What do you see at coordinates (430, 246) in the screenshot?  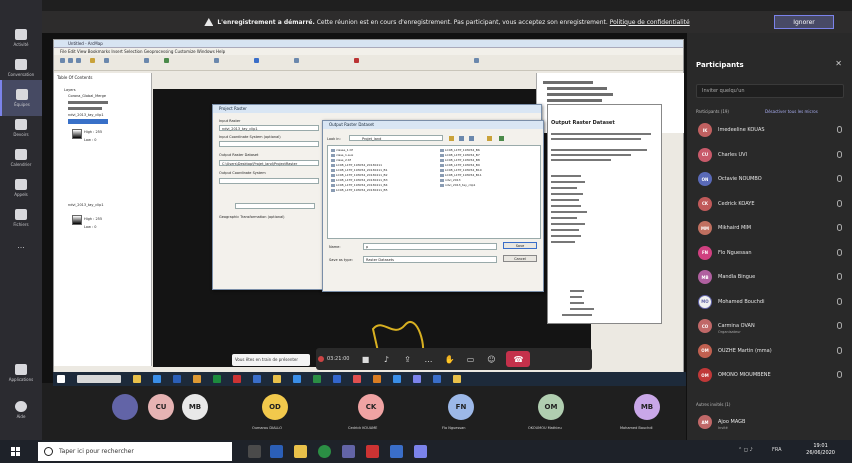 I see `name-input: p` at bounding box center [430, 246].